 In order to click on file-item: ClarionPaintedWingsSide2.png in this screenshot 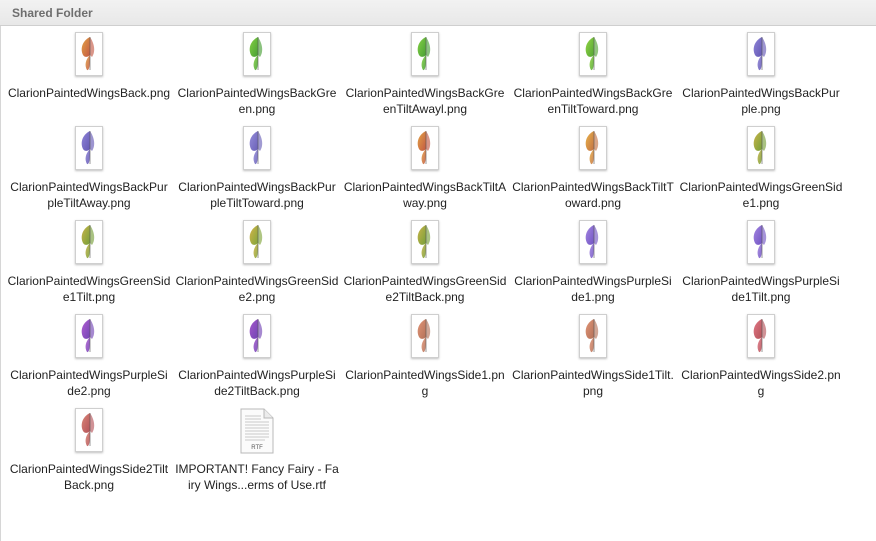, I will do `click(761, 361)`.